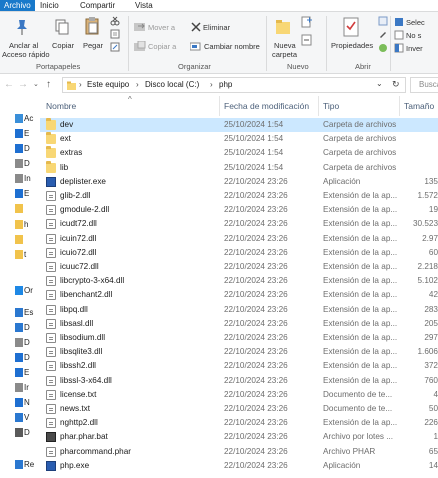  Describe the element at coordinates (216, 27) in the screenshot. I see `delete-button: Eliminar` at that location.